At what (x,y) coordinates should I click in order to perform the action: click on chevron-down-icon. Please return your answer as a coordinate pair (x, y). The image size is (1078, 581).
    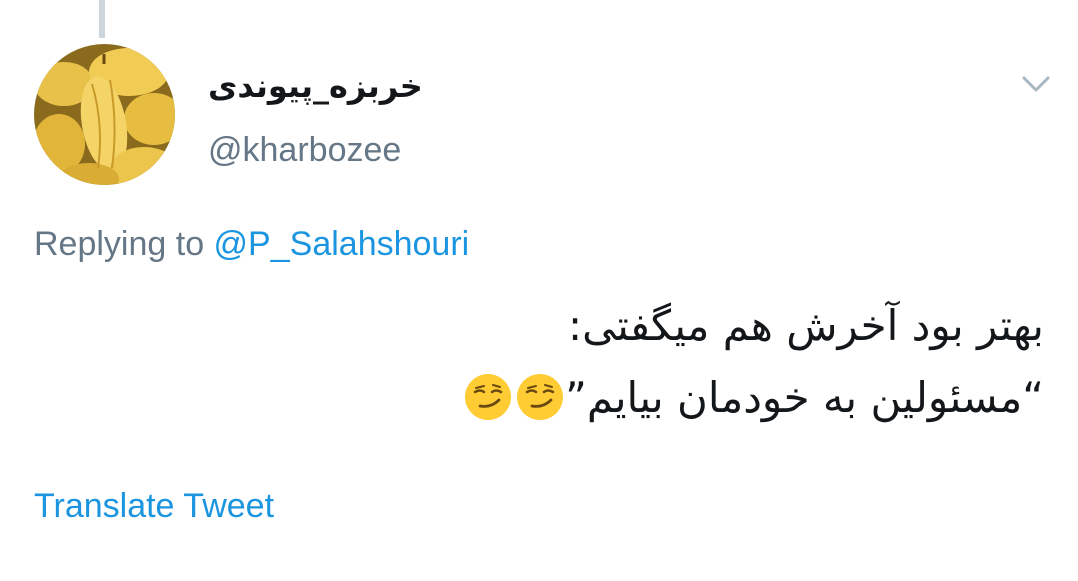
    Looking at the image, I should click on (1036, 84).